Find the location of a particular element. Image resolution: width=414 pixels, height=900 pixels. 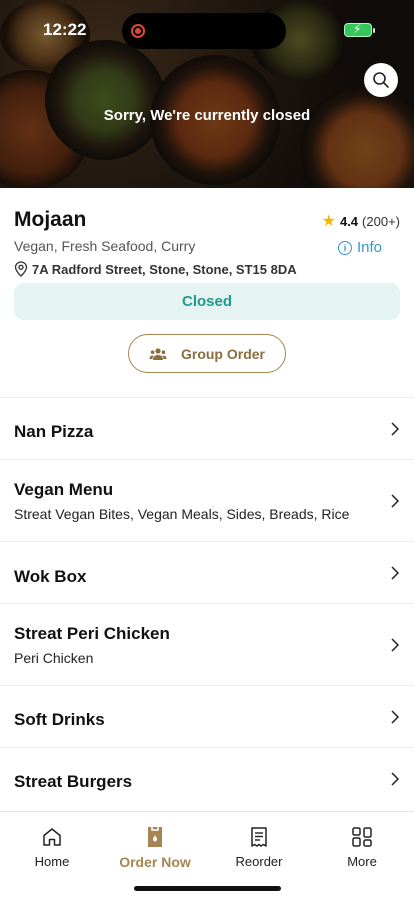

rating-count: (200+) is located at coordinates (381, 221).